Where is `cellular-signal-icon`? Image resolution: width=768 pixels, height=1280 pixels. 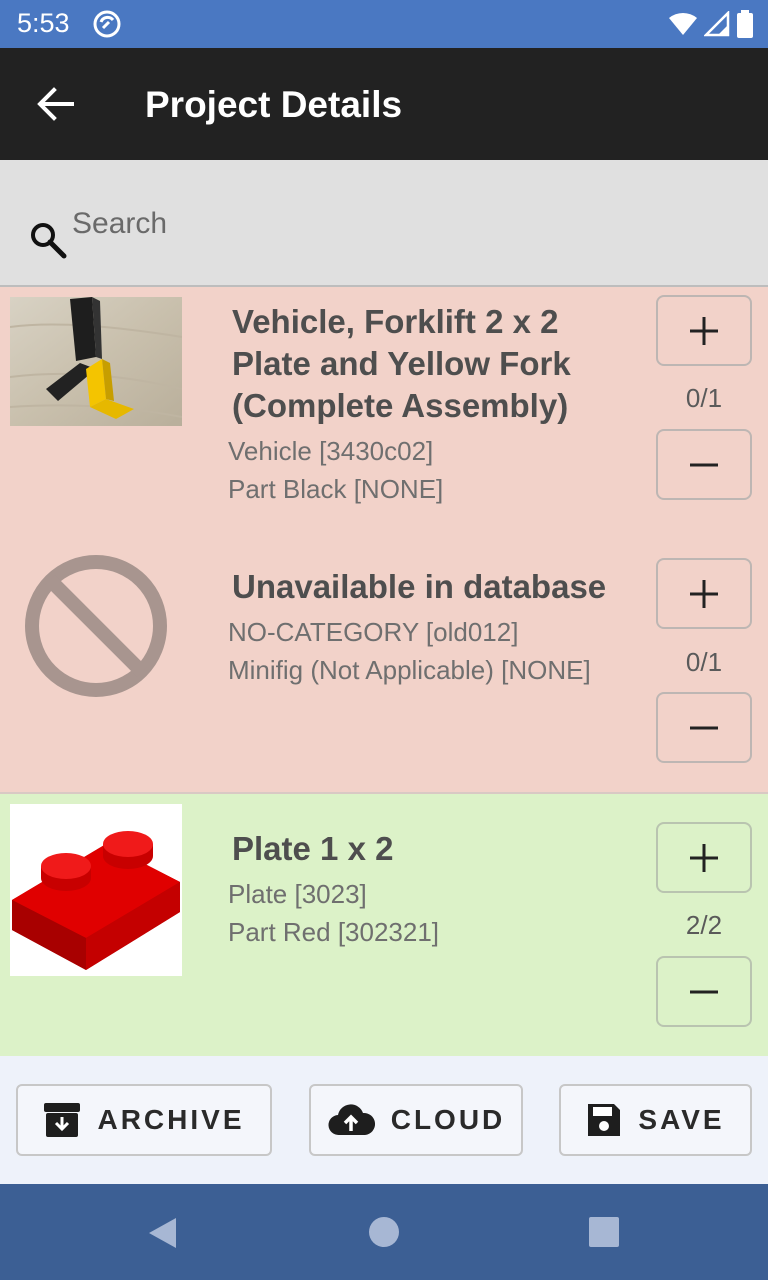 cellular-signal-icon is located at coordinates (717, 24).